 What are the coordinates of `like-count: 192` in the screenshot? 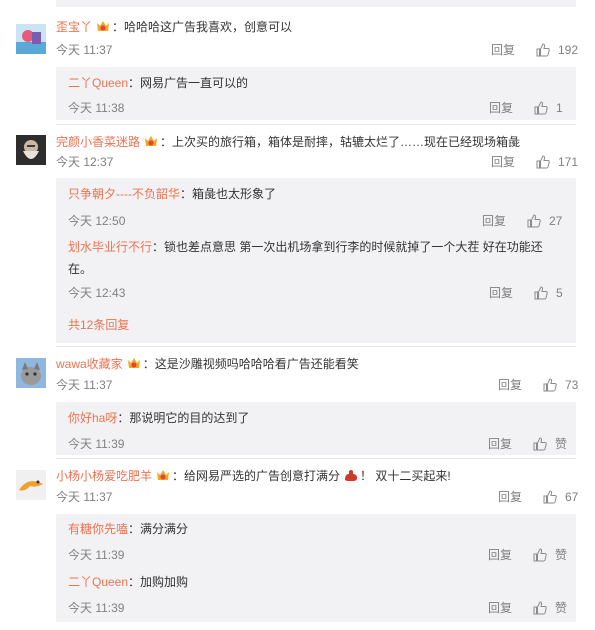 It's located at (568, 50).